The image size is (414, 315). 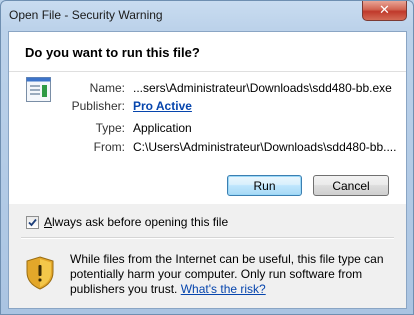 What do you see at coordinates (110, 128) in the screenshot?
I see `type-label: Type:` at bounding box center [110, 128].